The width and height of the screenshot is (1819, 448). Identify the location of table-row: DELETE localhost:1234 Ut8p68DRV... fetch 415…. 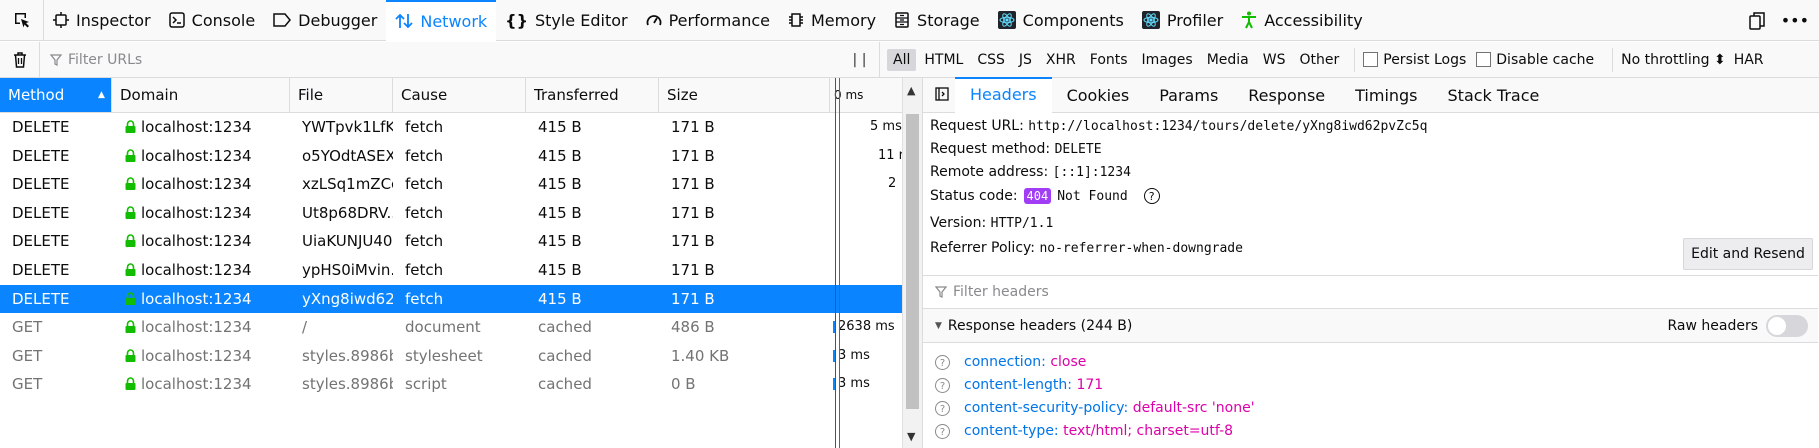
(451, 213).